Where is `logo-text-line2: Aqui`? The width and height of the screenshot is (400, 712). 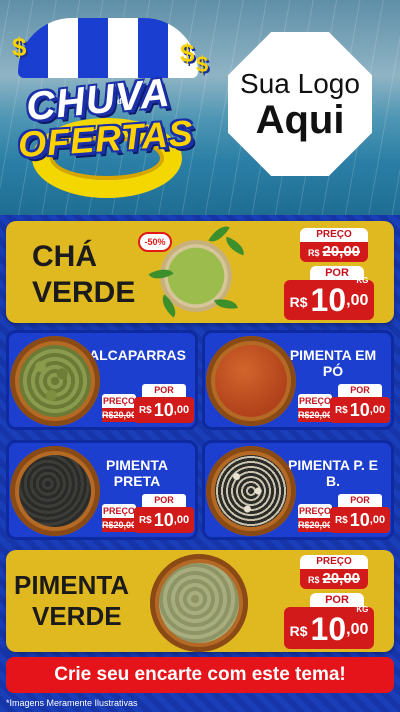 logo-text-line2: Aqui is located at coordinates (300, 120).